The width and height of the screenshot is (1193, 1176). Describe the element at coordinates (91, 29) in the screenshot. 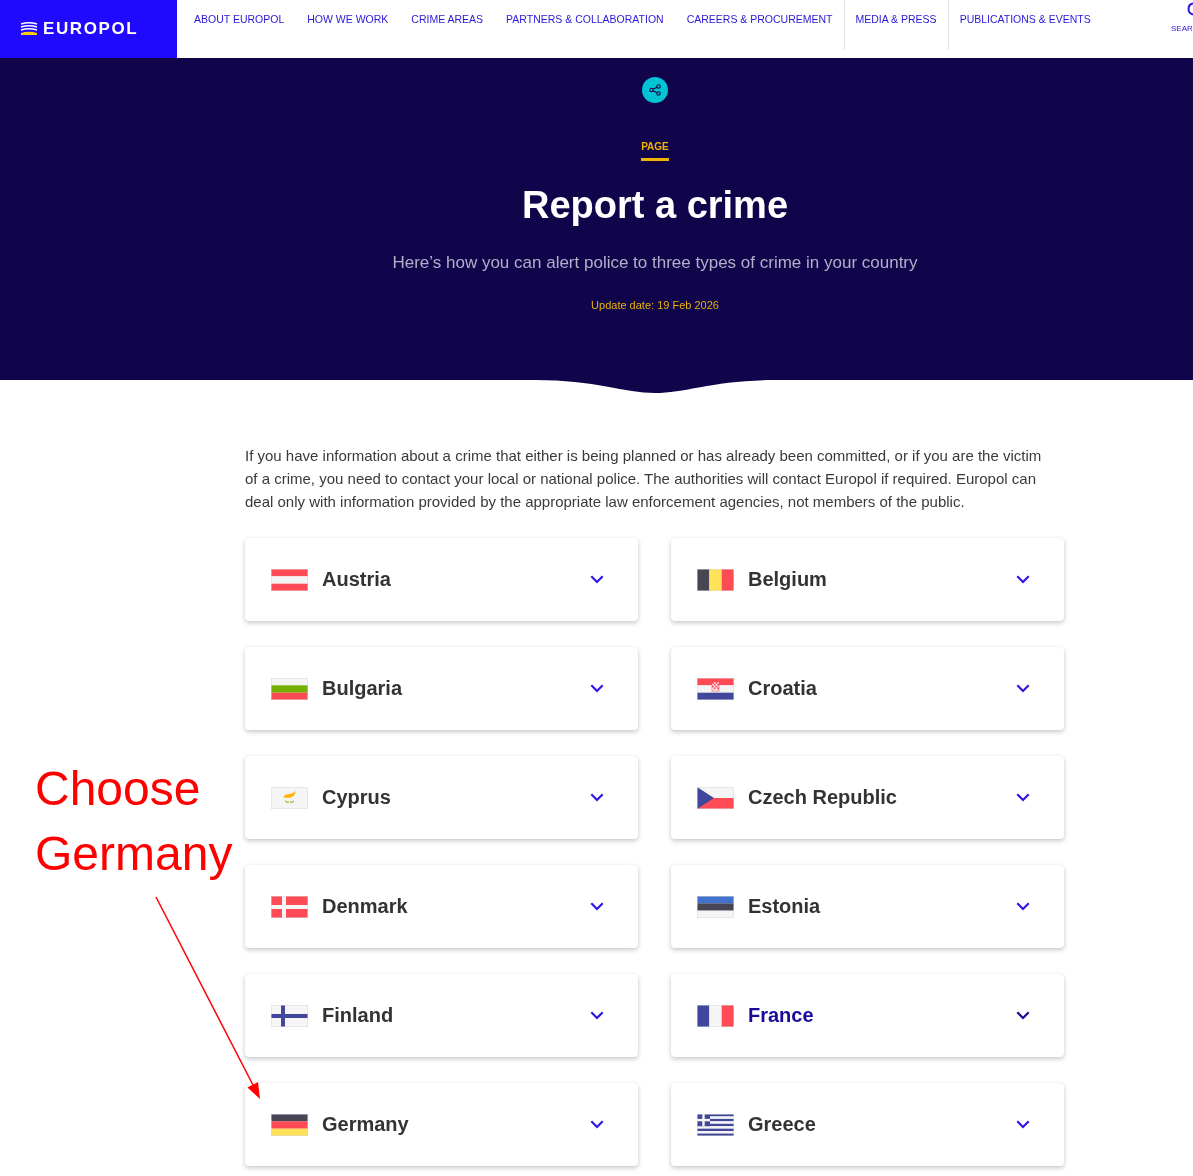

I see `logo-wordmark: EUROPOL` at that location.